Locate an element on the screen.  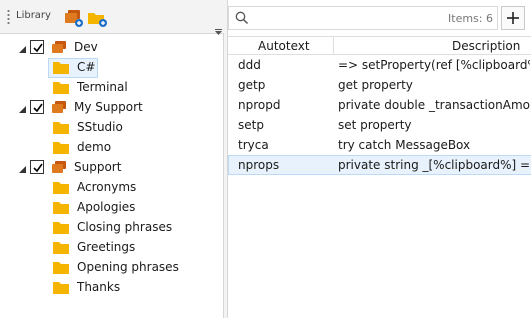
tree-label: C# is located at coordinates (86, 67).